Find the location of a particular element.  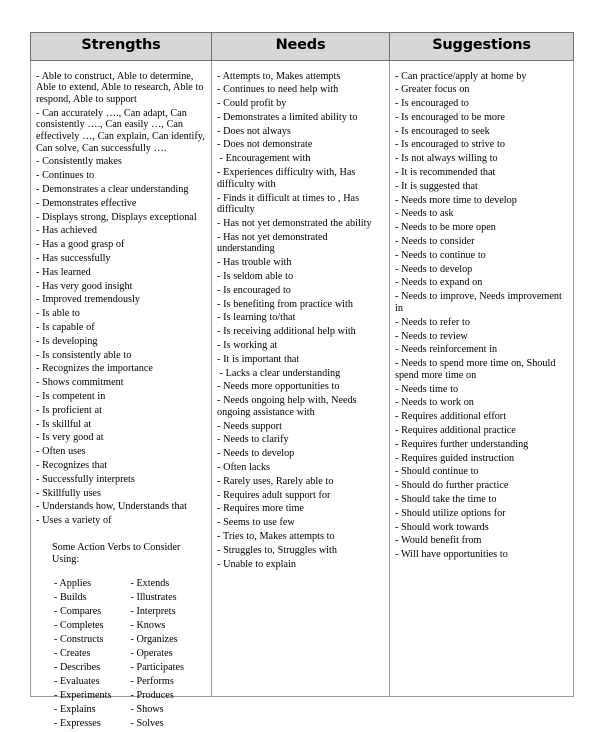

list-item-need: - Is learning to/that is located at coordinates (256, 318).